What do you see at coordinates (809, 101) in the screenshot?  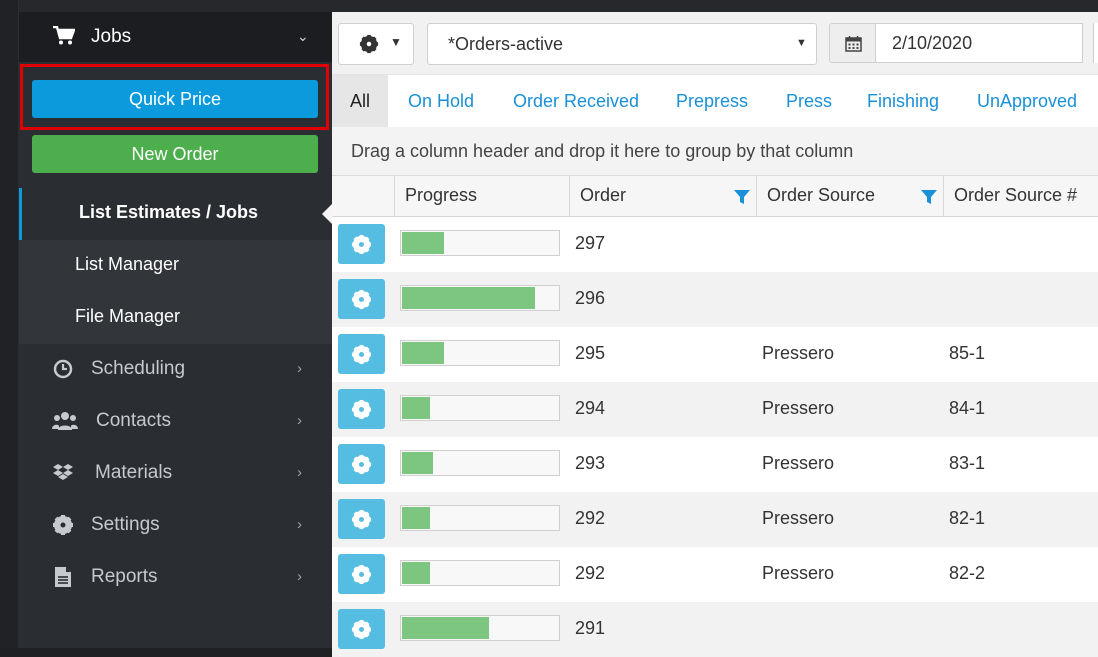 I see `tab-press: Press` at bounding box center [809, 101].